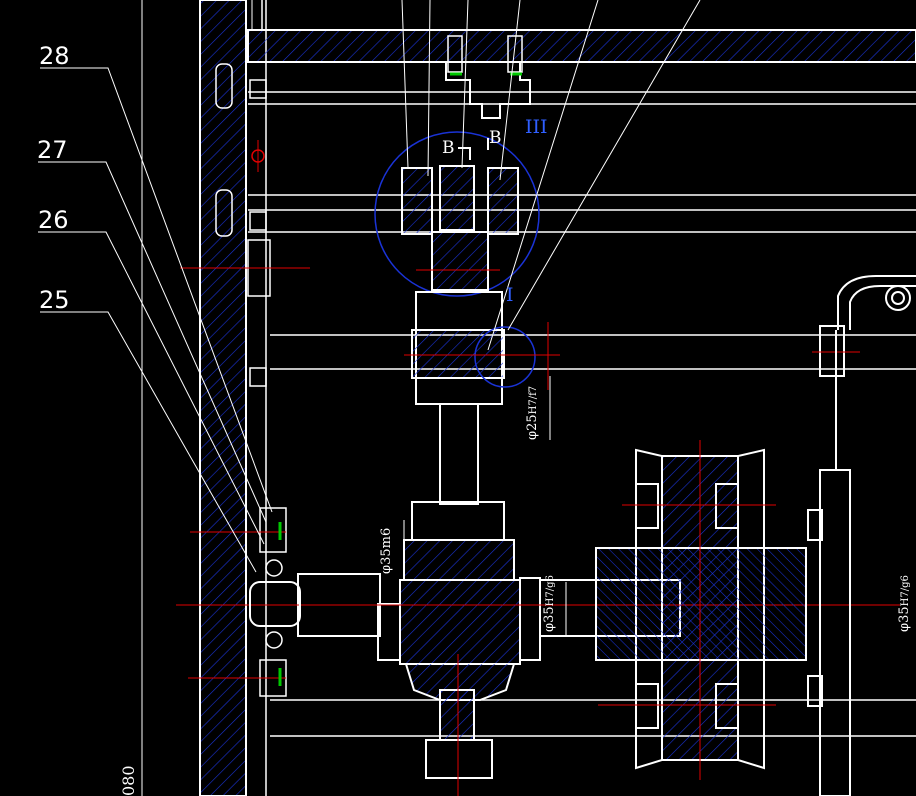 The width and height of the screenshot is (916, 796). I want to click on part-label-25: 25, so click(54, 300).